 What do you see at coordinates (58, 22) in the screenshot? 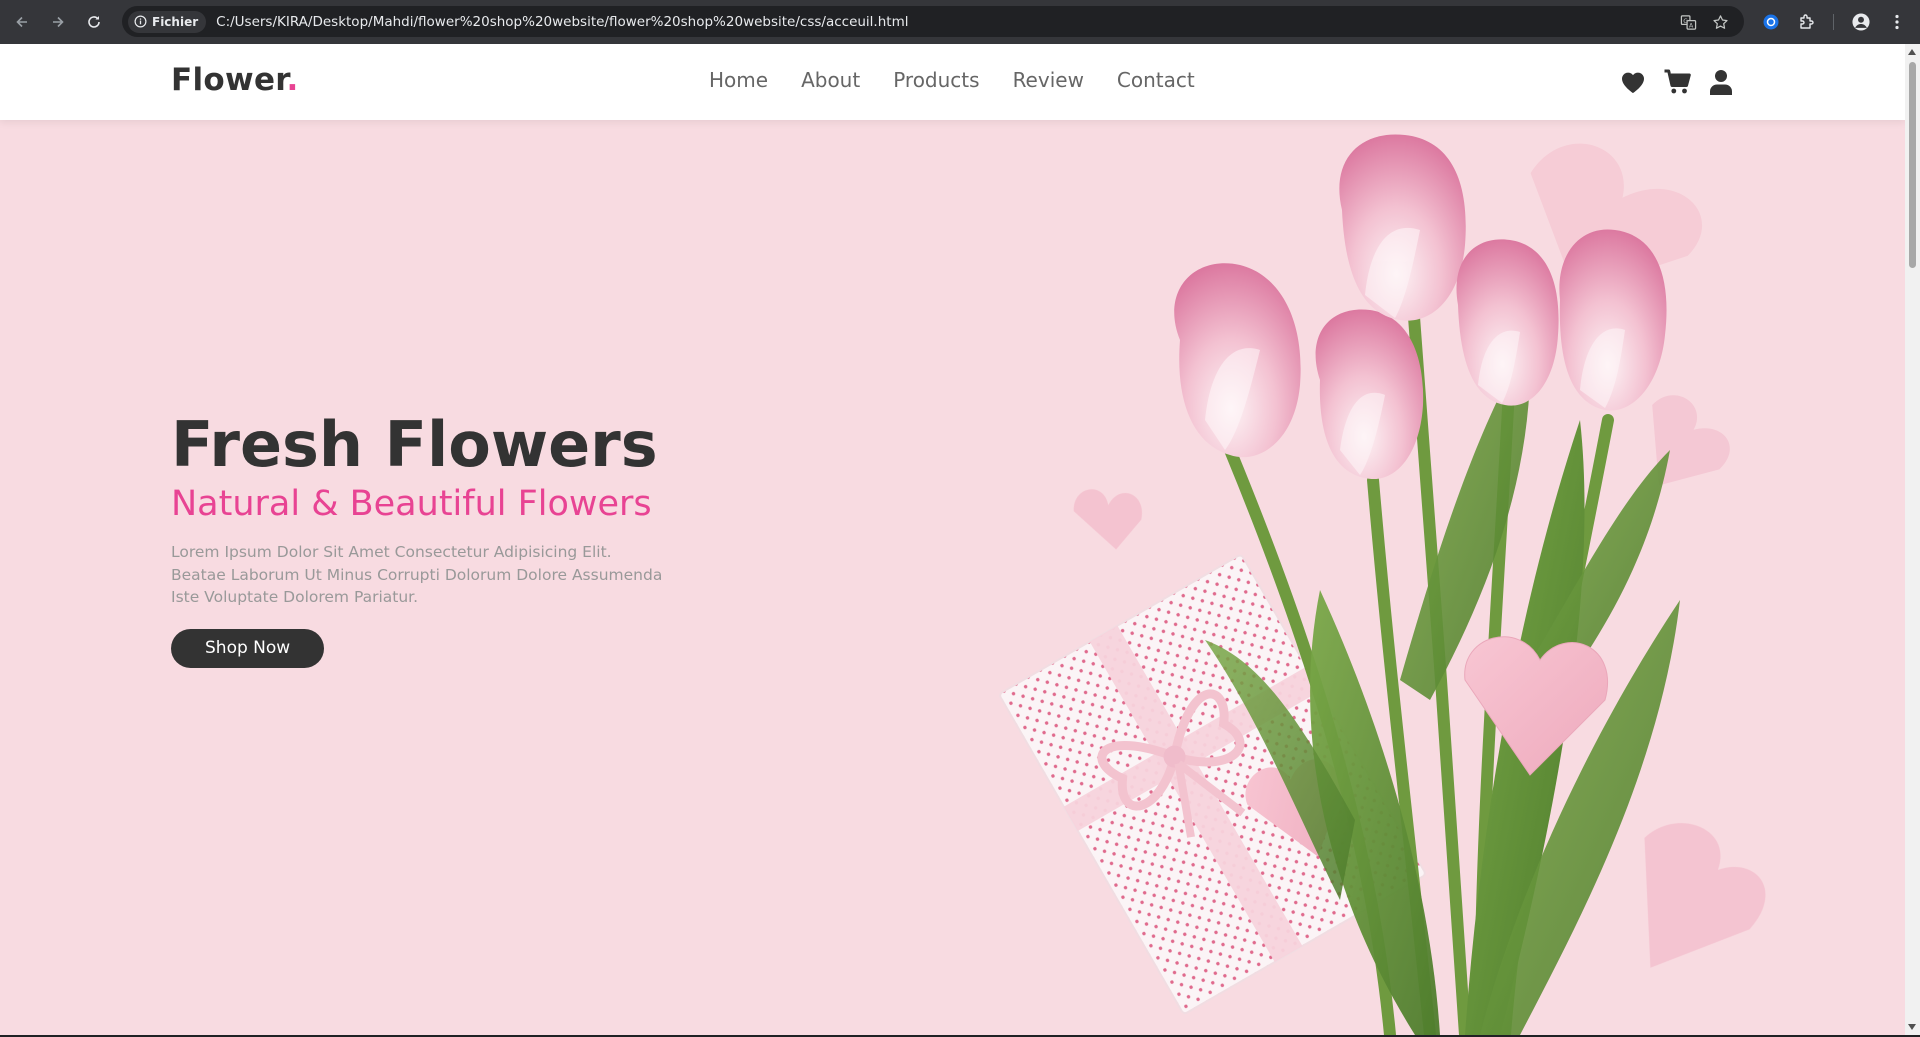
I see `forward-arrow-icon` at bounding box center [58, 22].